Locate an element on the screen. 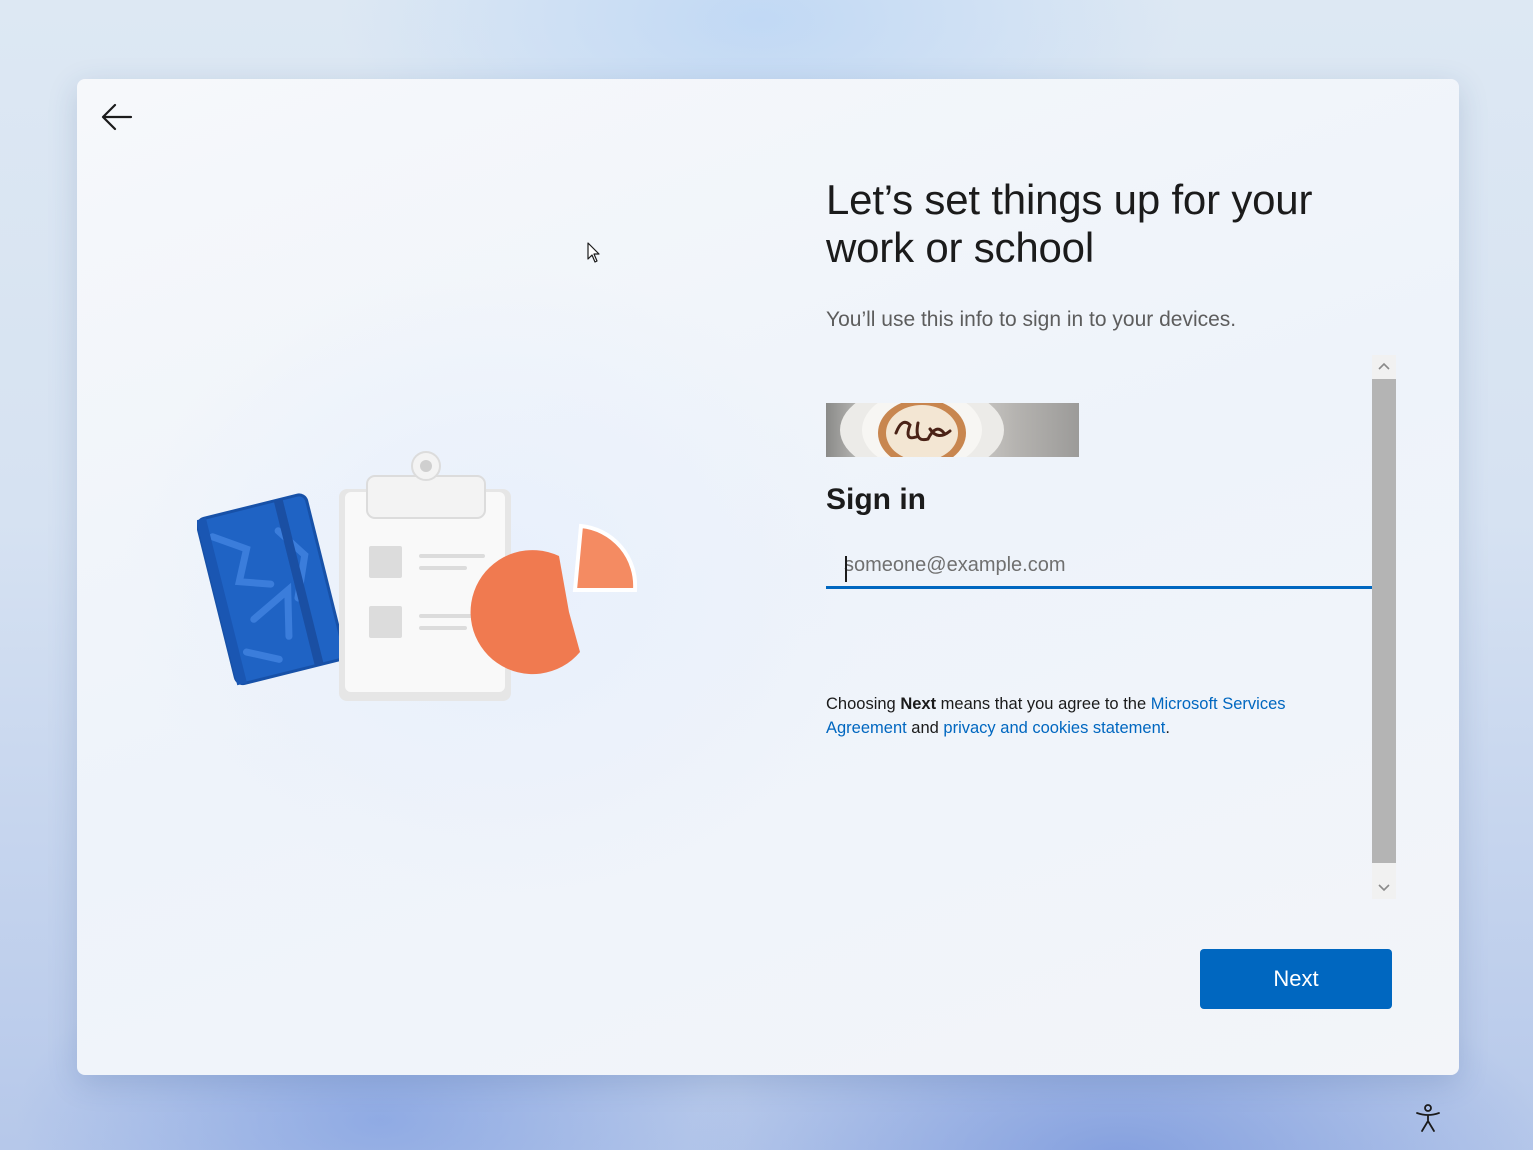 The image size is (1533, 1150). chevron-down-icon is located at coordinates (1384, 888).